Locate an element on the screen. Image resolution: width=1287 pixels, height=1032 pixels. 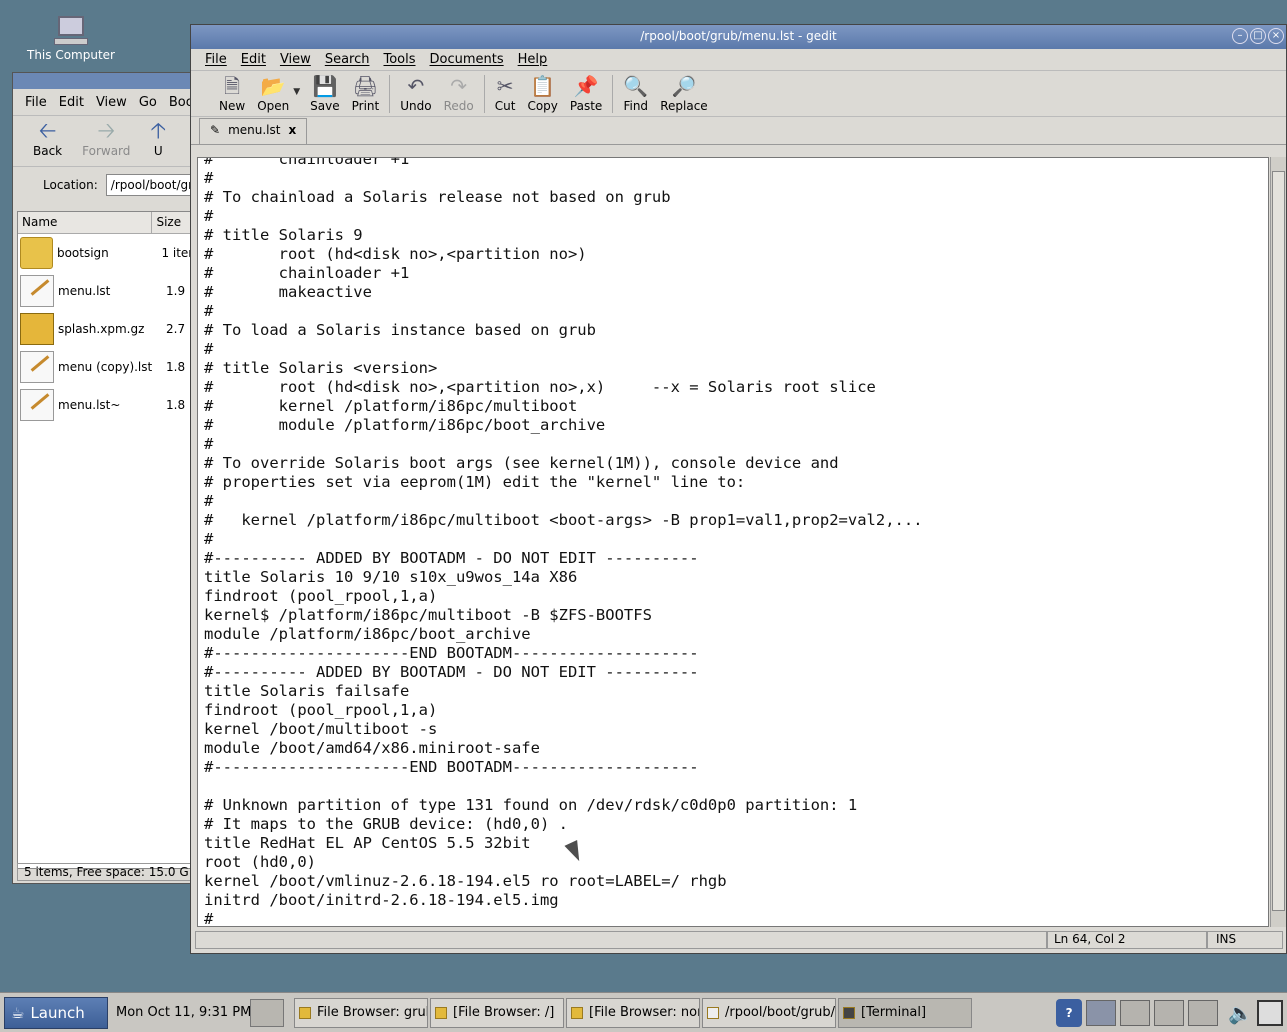
task-file-browser-grub: File Browser: grub is located at coordinates (361, 1012).